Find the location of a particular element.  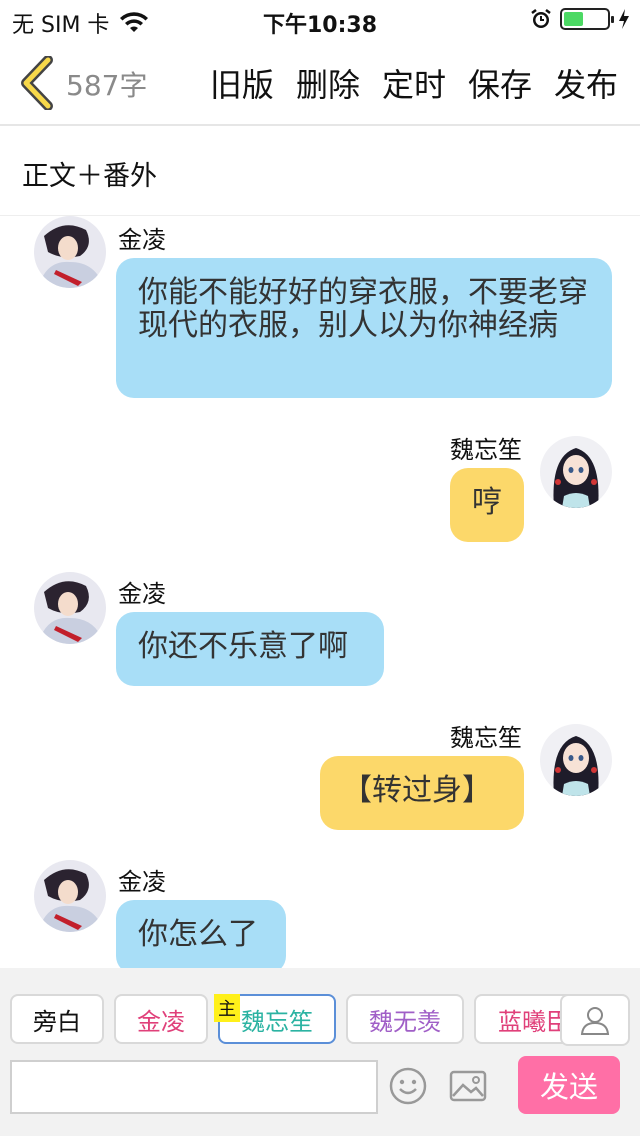

battery-icon is located at coordinates (587, 19).